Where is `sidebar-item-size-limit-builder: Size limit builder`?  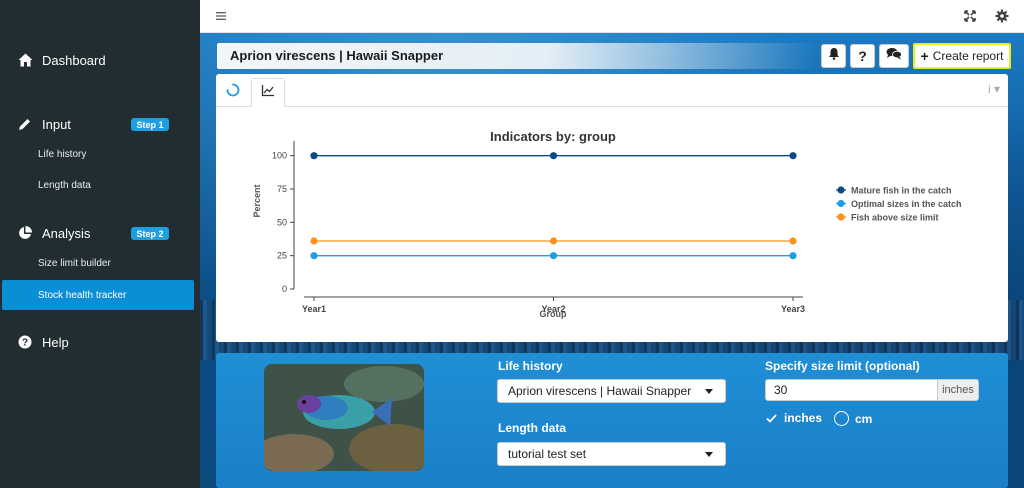
sidebar-item-size-limit-builder: Size limit builder is located at coordinates (74, 263).